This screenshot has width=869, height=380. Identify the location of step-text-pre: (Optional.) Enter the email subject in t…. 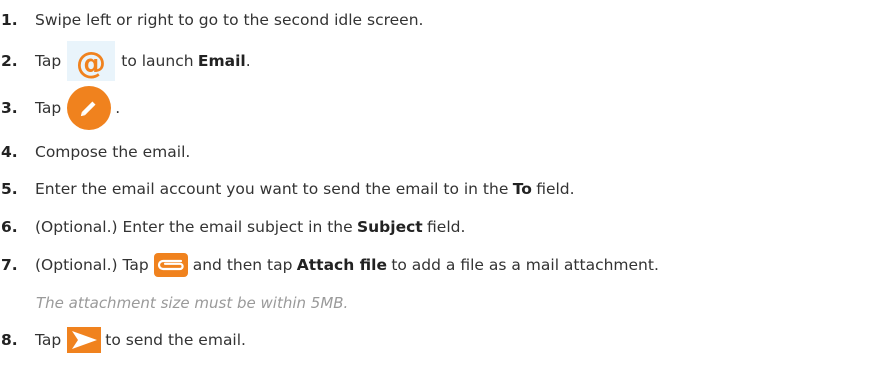
(194, 227).